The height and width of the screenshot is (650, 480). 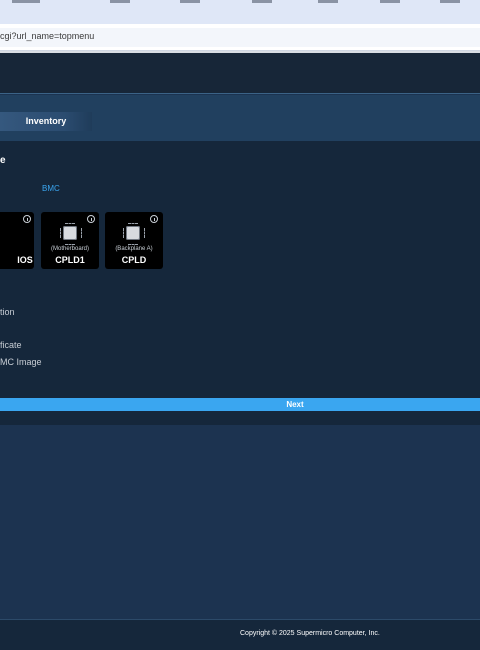 I want to click on app-header, so click(x=240, y=73).